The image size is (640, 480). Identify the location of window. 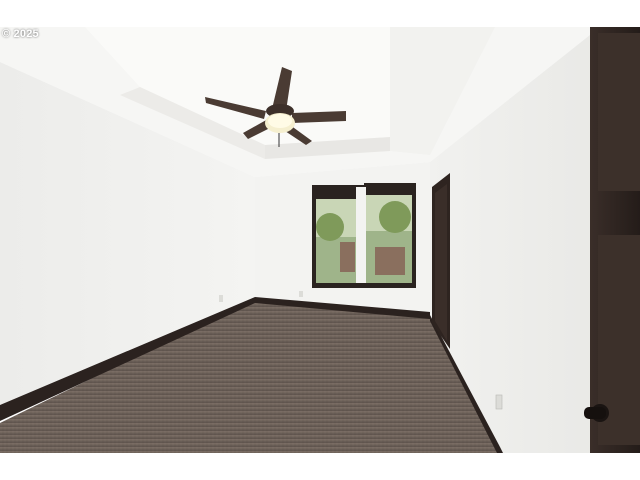
(364, 235).